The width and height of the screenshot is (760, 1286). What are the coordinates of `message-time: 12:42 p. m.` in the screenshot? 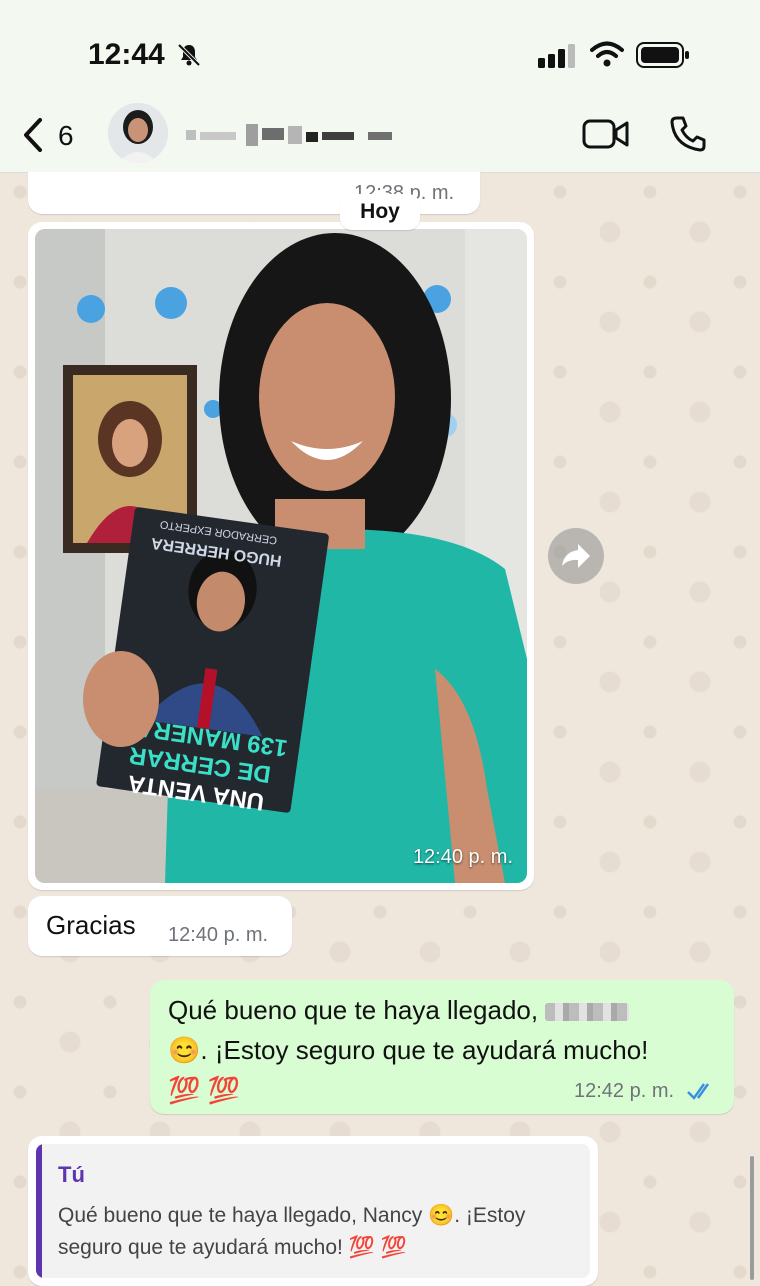 It's located at (624, 1091).